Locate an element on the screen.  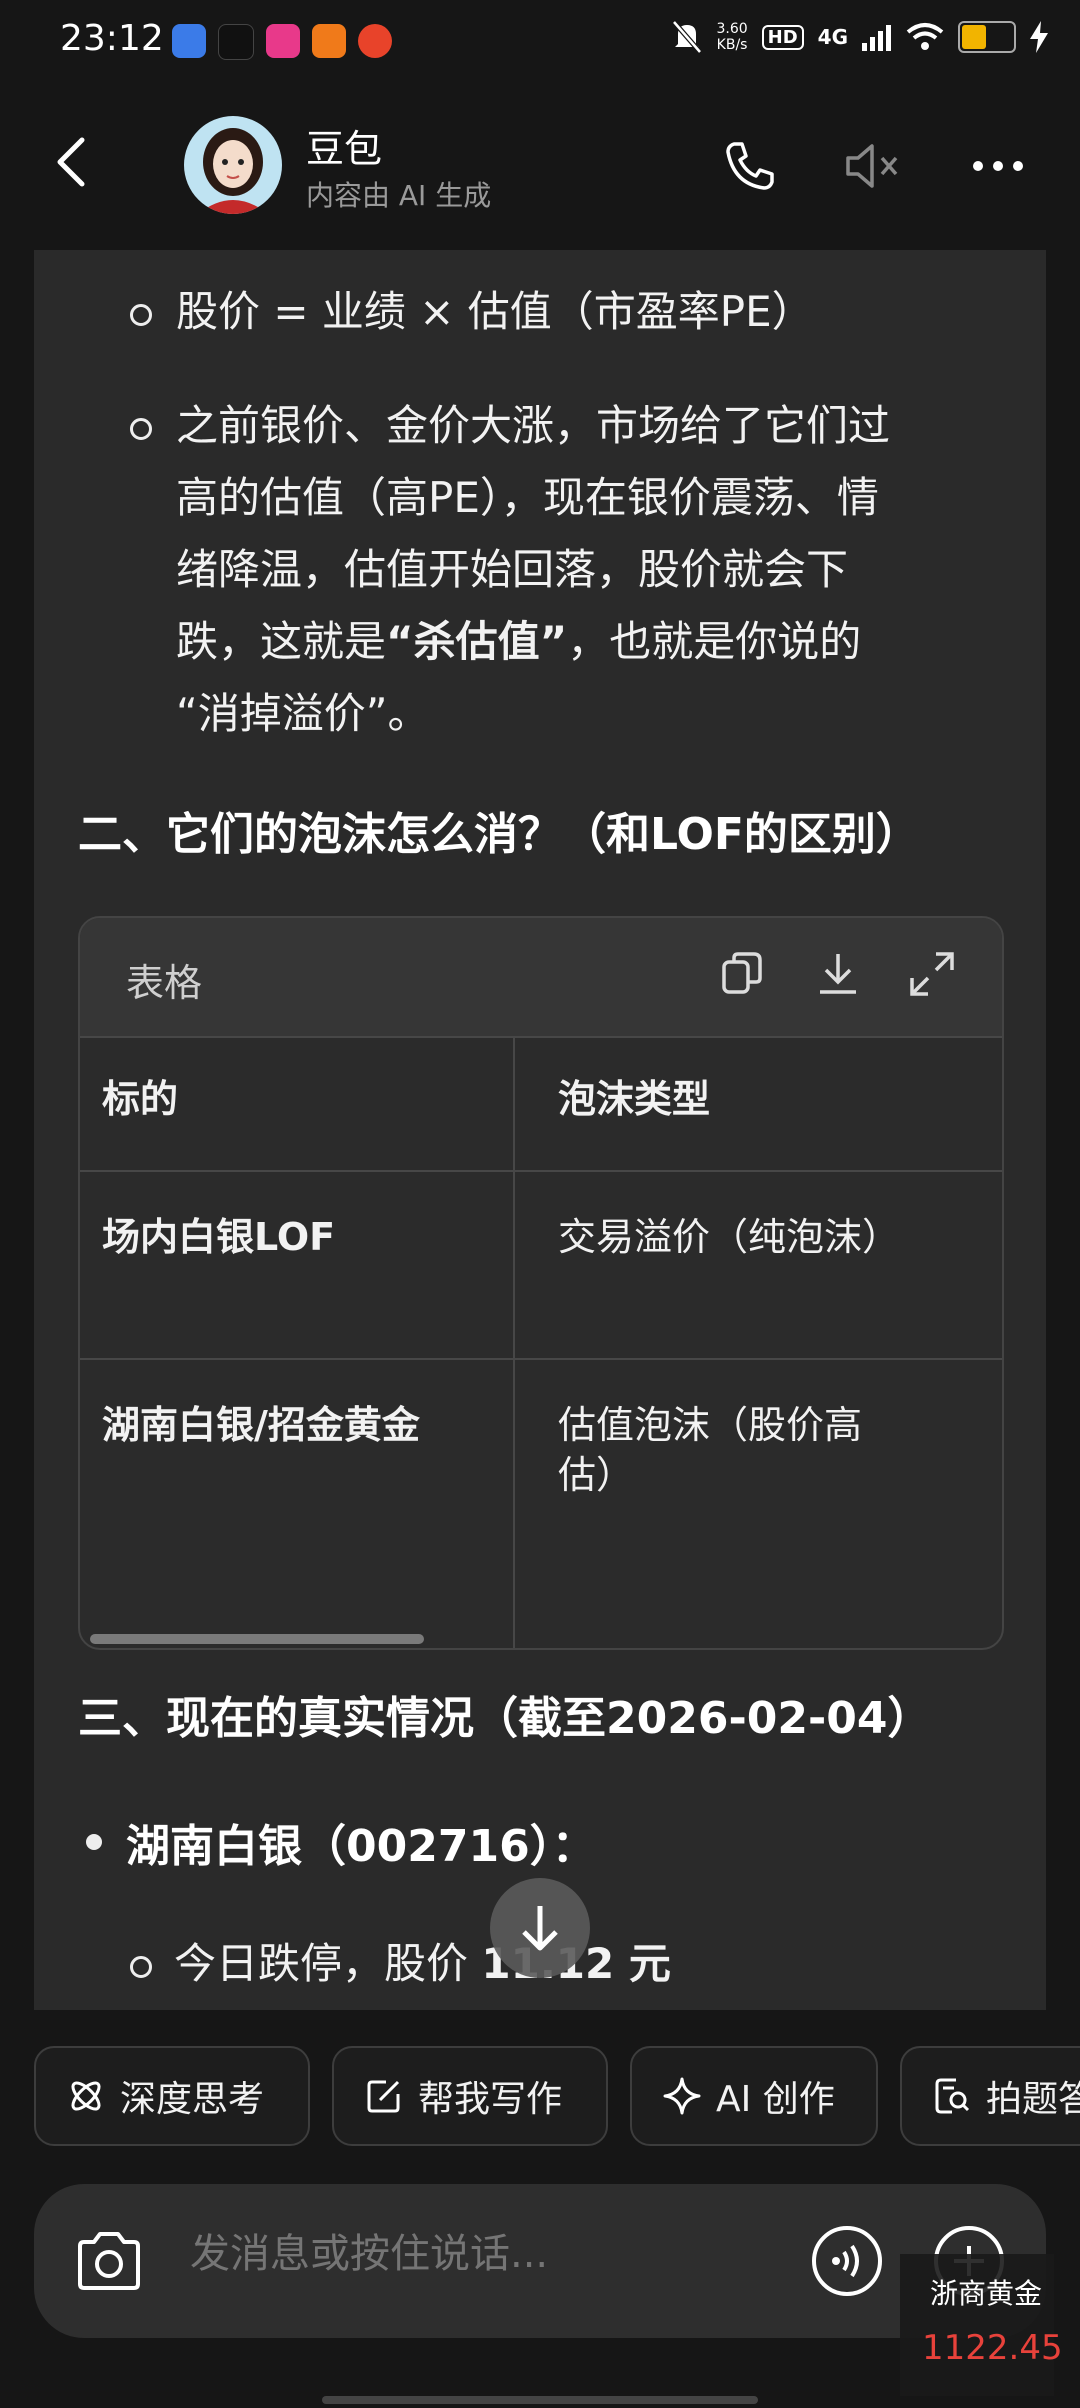
net-speed: 3.60 KB/s is located at coordinates (731, 37).